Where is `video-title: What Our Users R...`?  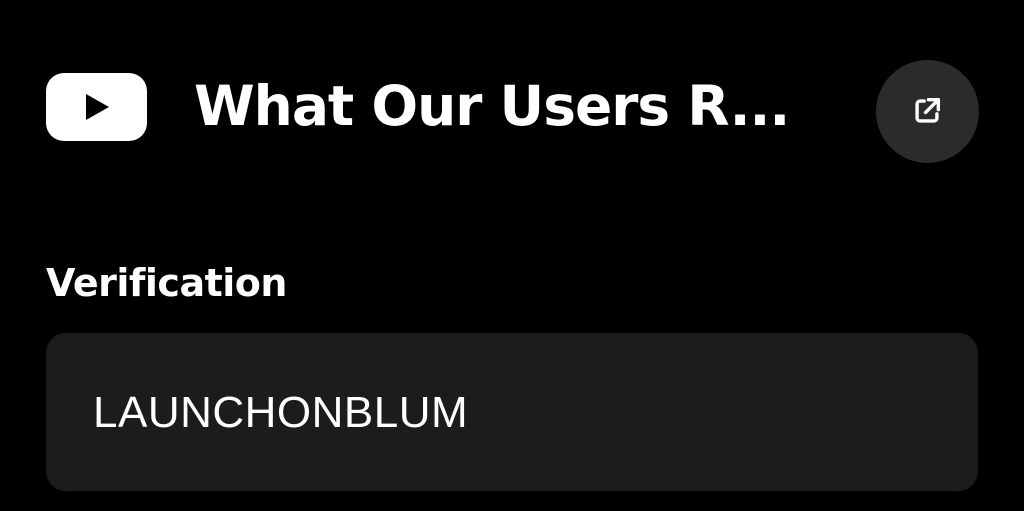 video-title: What Our Users R... is located at coordinates (492, 106).